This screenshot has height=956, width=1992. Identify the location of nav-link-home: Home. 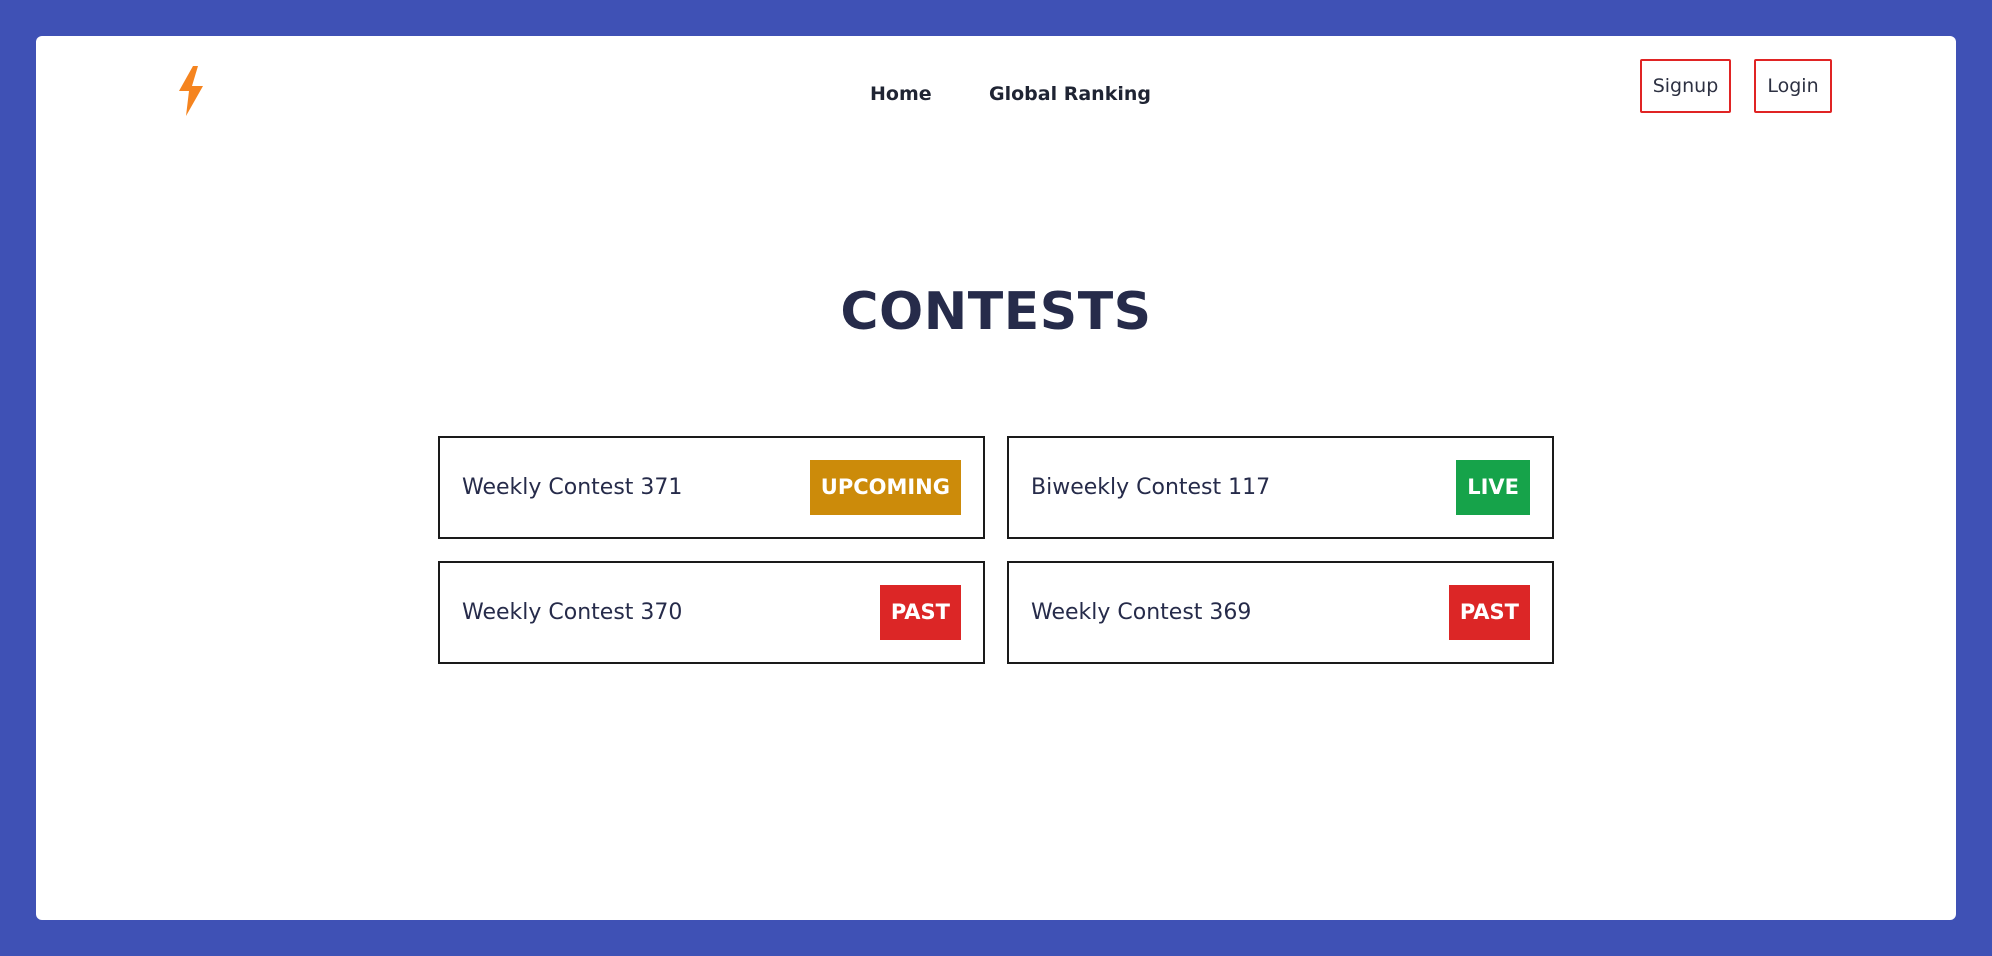
(901, 94).